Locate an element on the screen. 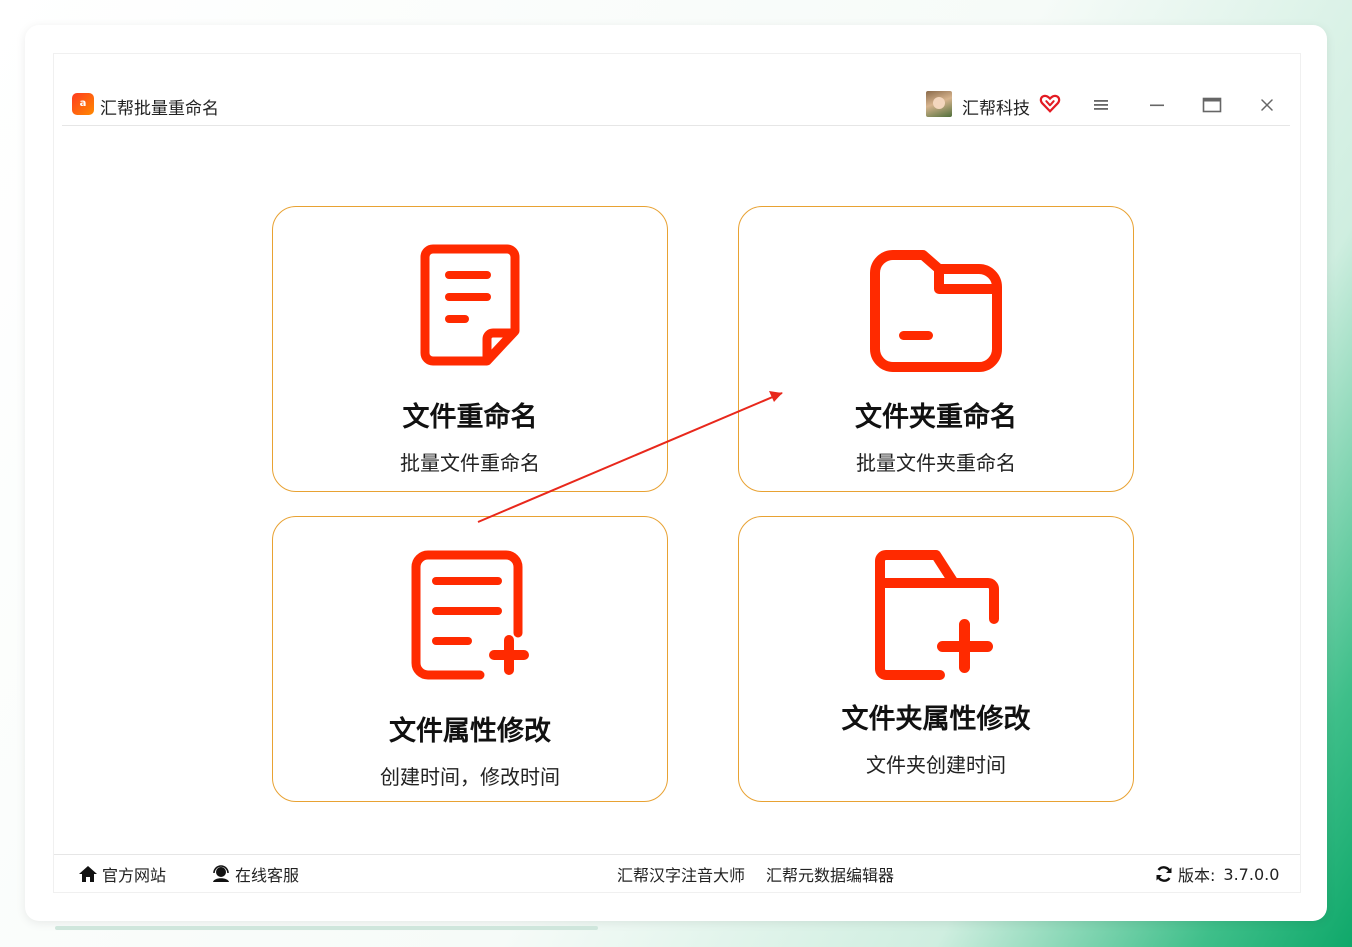 The width and height of the screenshot is (1352, 947). folder-attr-card: 文件夹属性修改 文件夹创建时间 is located at coordinates (936, 659).